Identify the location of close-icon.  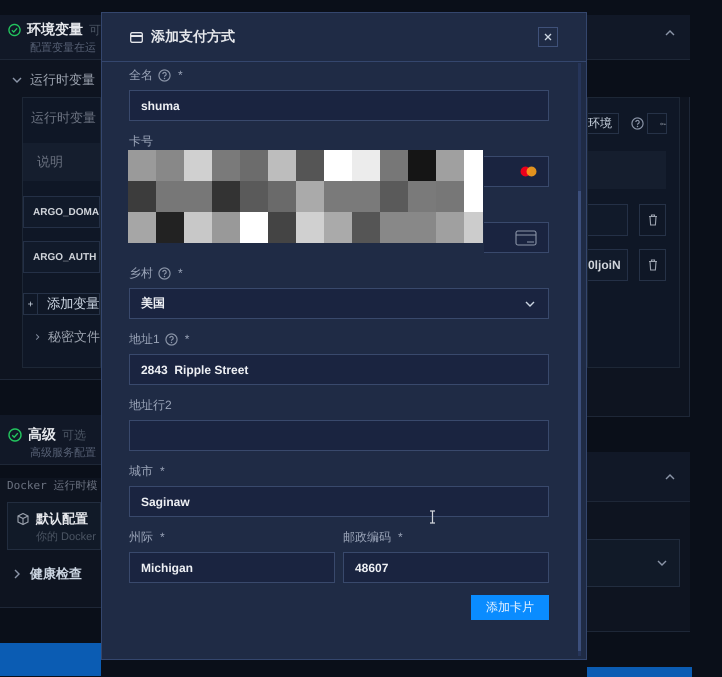
(548, 37).